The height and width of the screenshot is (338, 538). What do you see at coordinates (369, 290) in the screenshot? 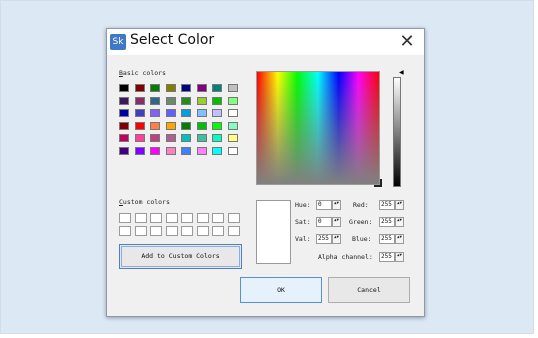
I see `cancel-button: Cancel` at bounding box center [369, 290].